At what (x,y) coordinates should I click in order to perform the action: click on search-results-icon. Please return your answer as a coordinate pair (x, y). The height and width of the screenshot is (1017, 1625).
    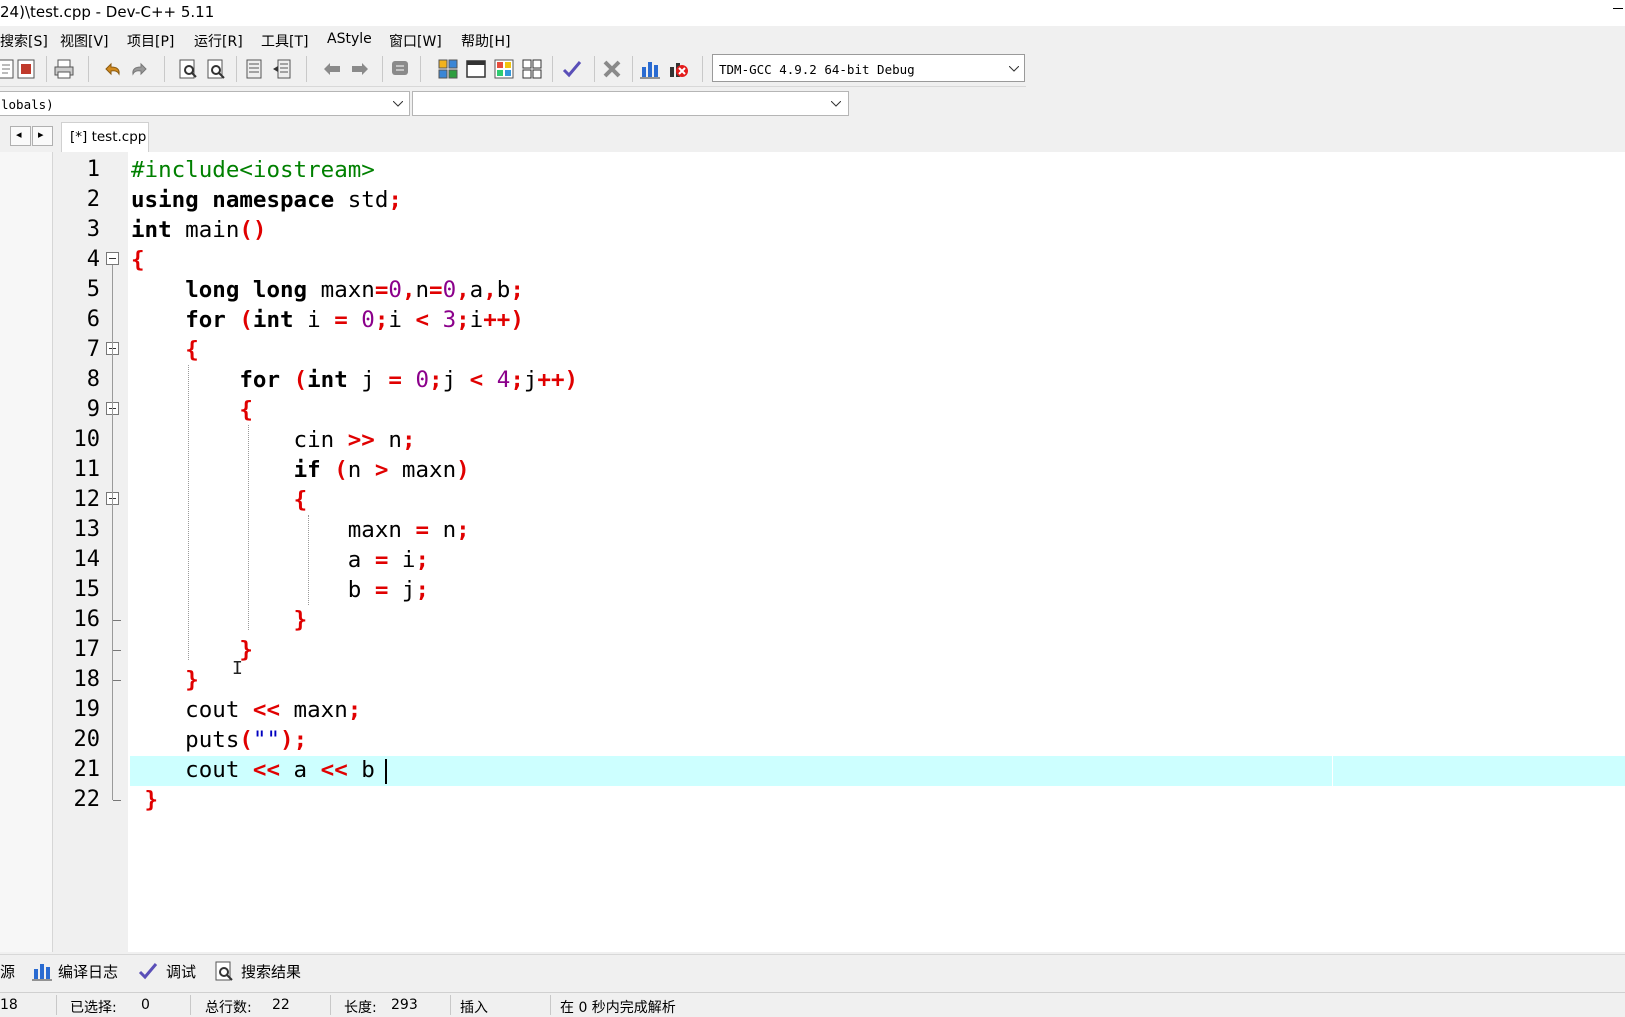
    Looking at the image, I should click on (224, 971).